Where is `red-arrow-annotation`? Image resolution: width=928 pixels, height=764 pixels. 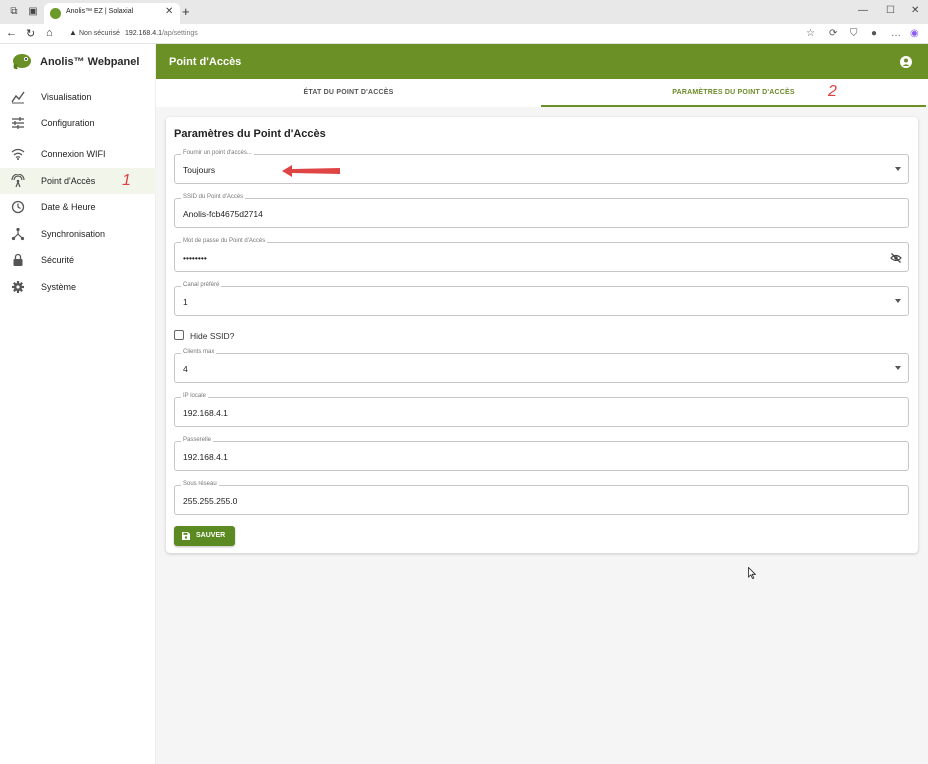 red-arrow-annotation is located at coordinates (311, 171).